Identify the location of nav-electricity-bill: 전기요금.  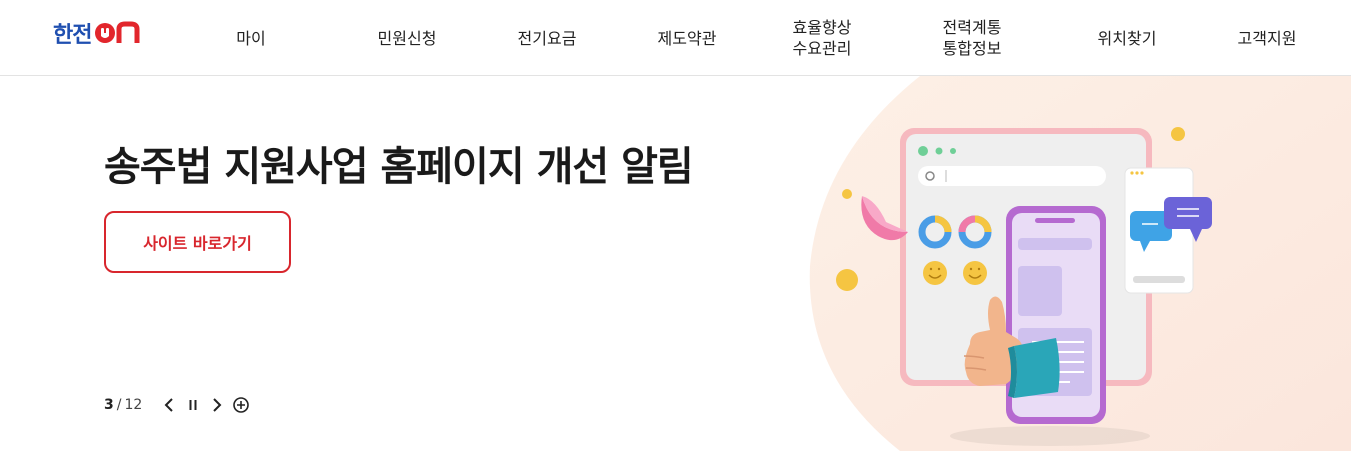
(547, 38).